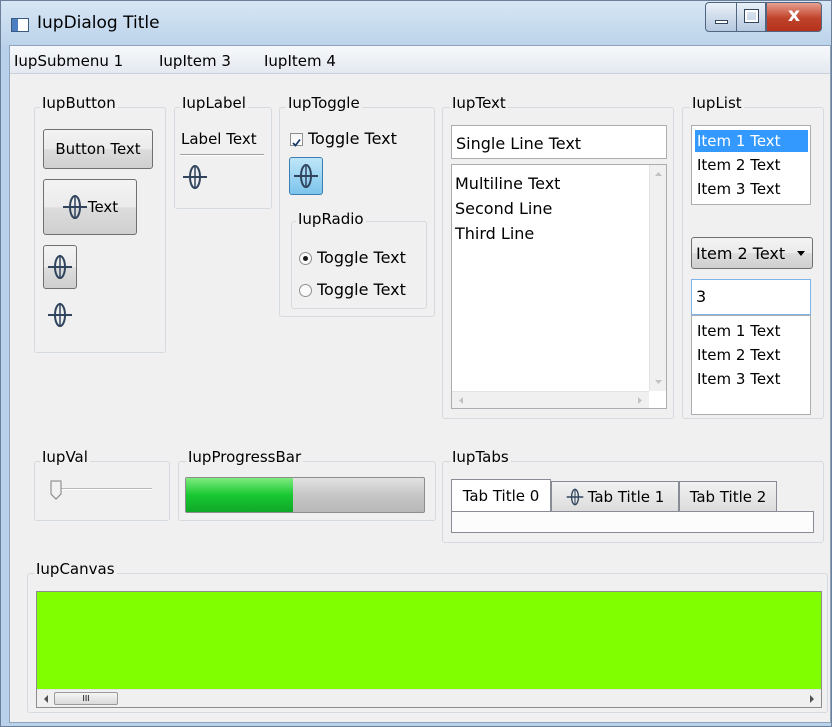  Describe the element at coordinates (728, 496) in the screenshot. I see `tab-2: Tab Title 2` at that location.